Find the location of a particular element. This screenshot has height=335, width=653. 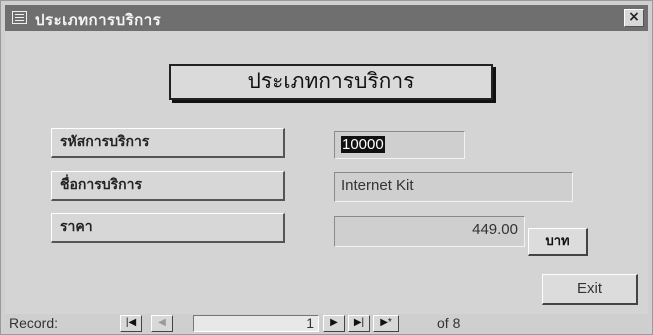

service-code-field: 10000 is located at coordinates (399, 145).